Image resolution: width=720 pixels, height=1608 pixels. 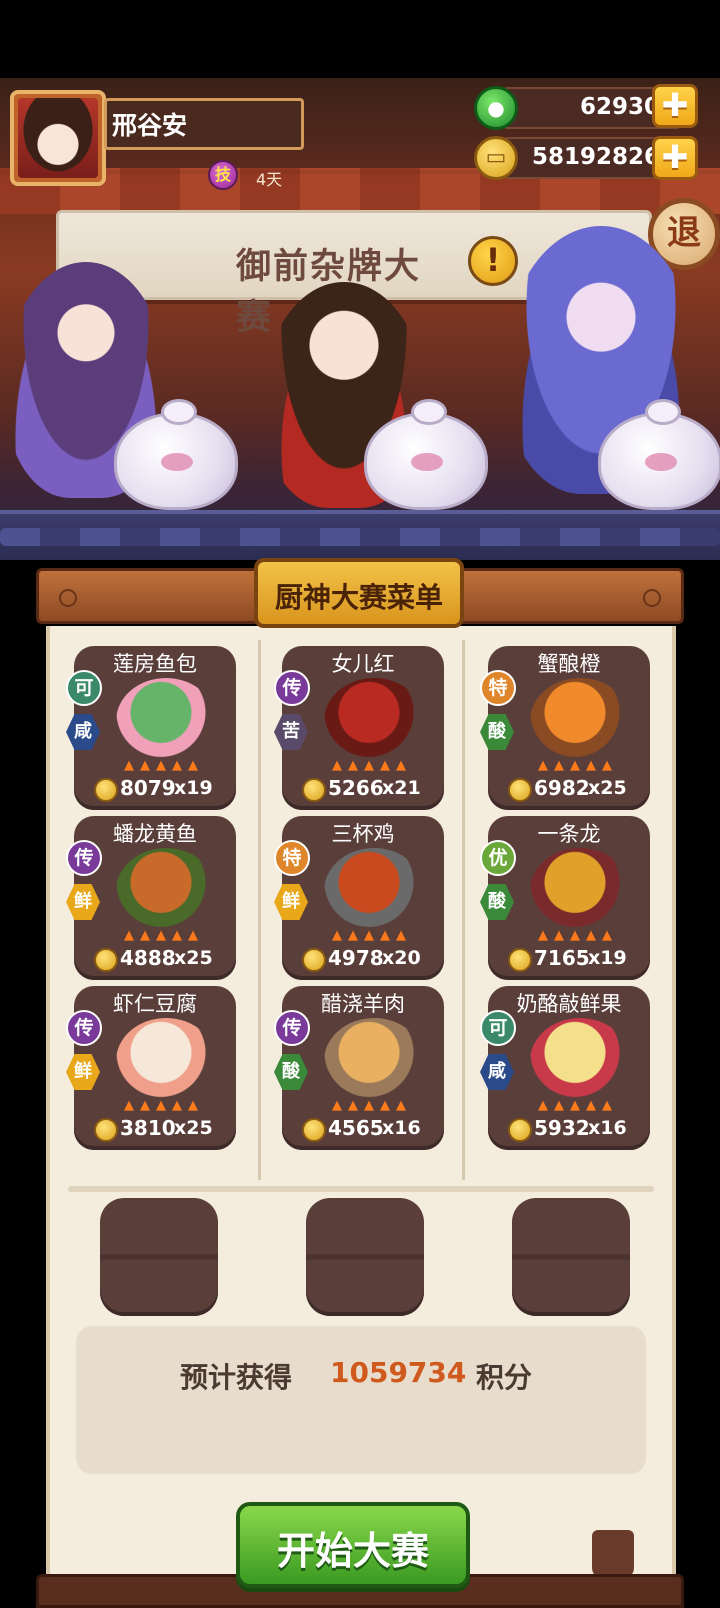 I want to click on coin-balance: 58192826, so click(x=595, y=157).